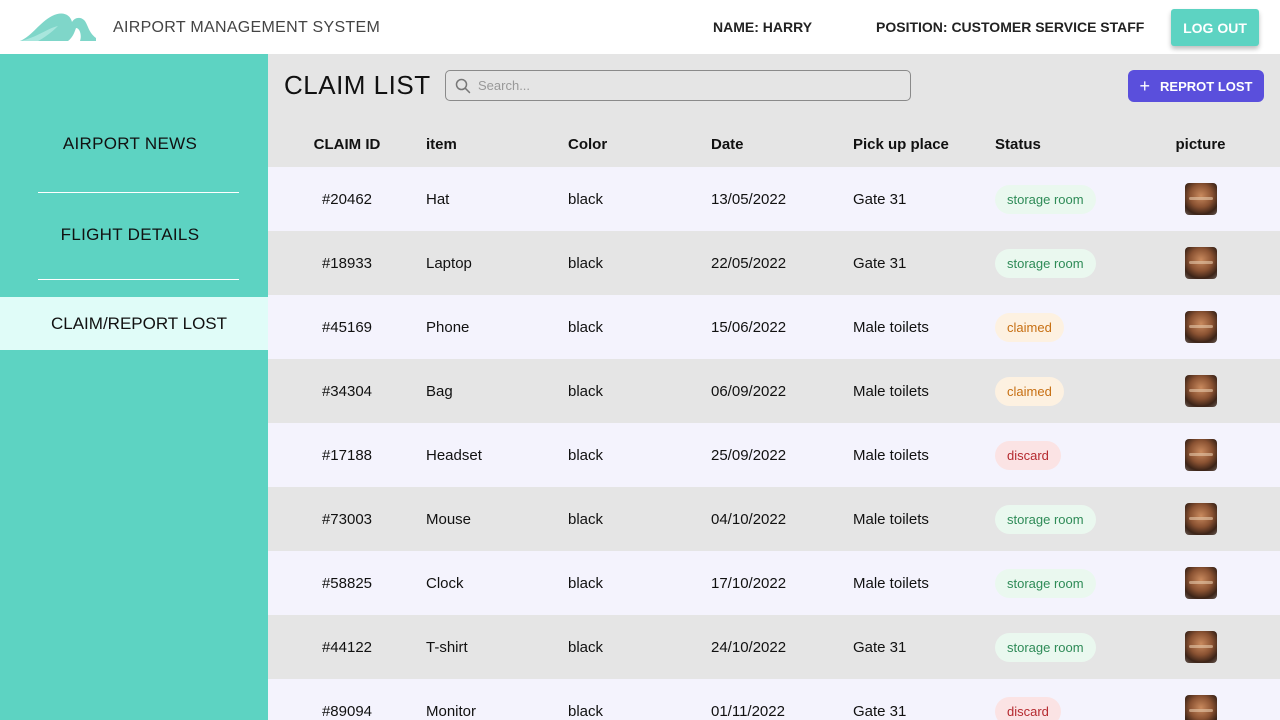  Describe the element at coordinates (1010, 27) in the screenshot. I see `user-position-label: POSITION: CUSTOMER SERVICE STAFF` at that location.